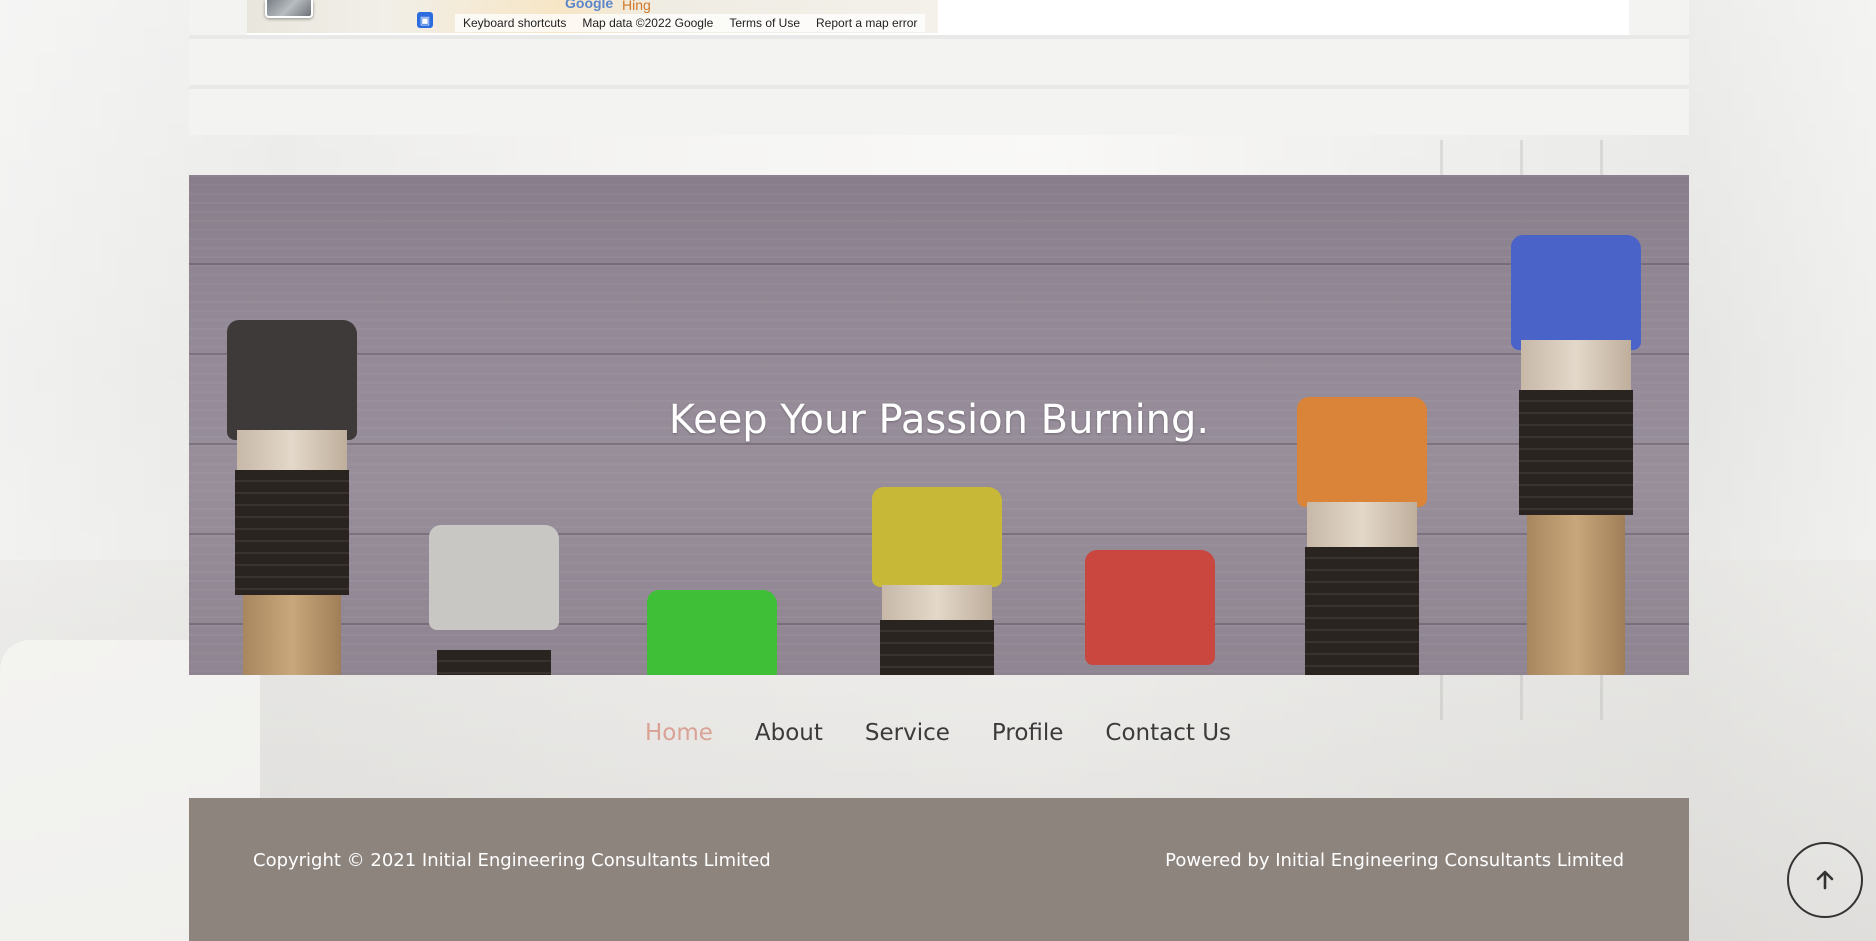 Image resolution: width=1876 pixels, height=941 pixels. I want to click on paint-white, so click(494, 577).